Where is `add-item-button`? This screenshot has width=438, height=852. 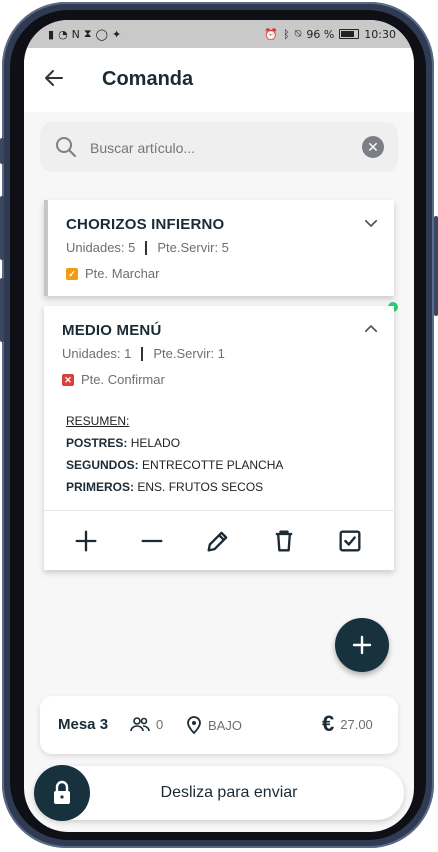
add-item-button is located at coordinates (362, 645).